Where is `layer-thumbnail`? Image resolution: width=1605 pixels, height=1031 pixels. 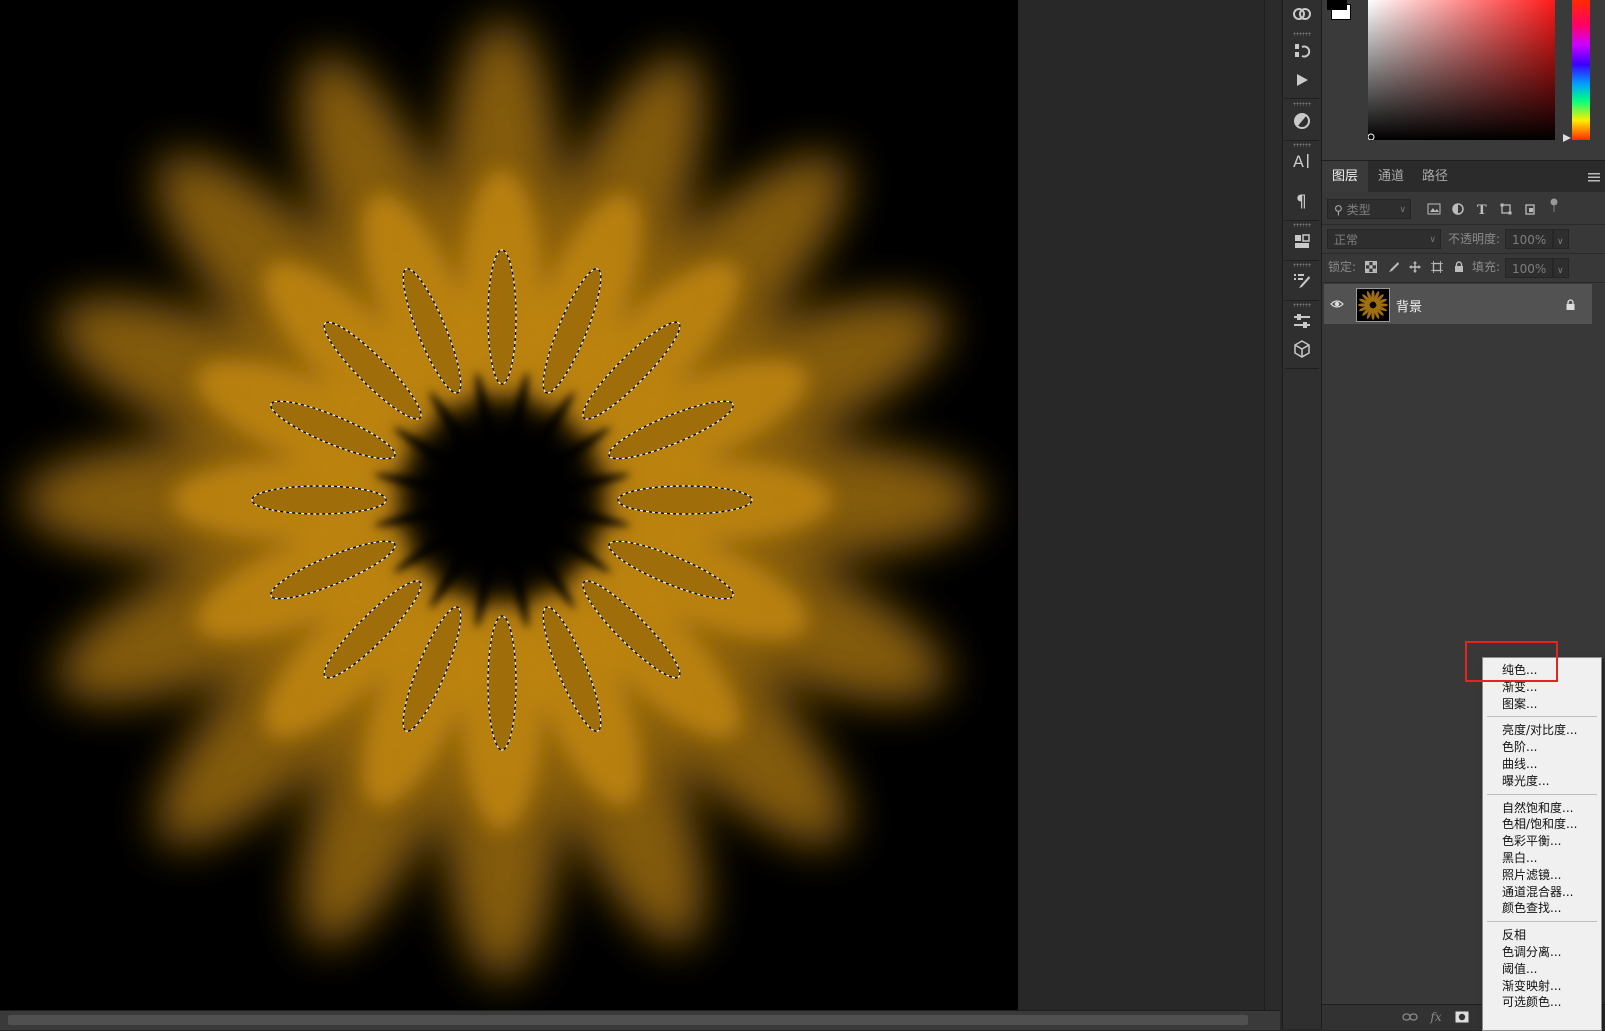
layer-thumbnail is located at coordinates (1373, 305).